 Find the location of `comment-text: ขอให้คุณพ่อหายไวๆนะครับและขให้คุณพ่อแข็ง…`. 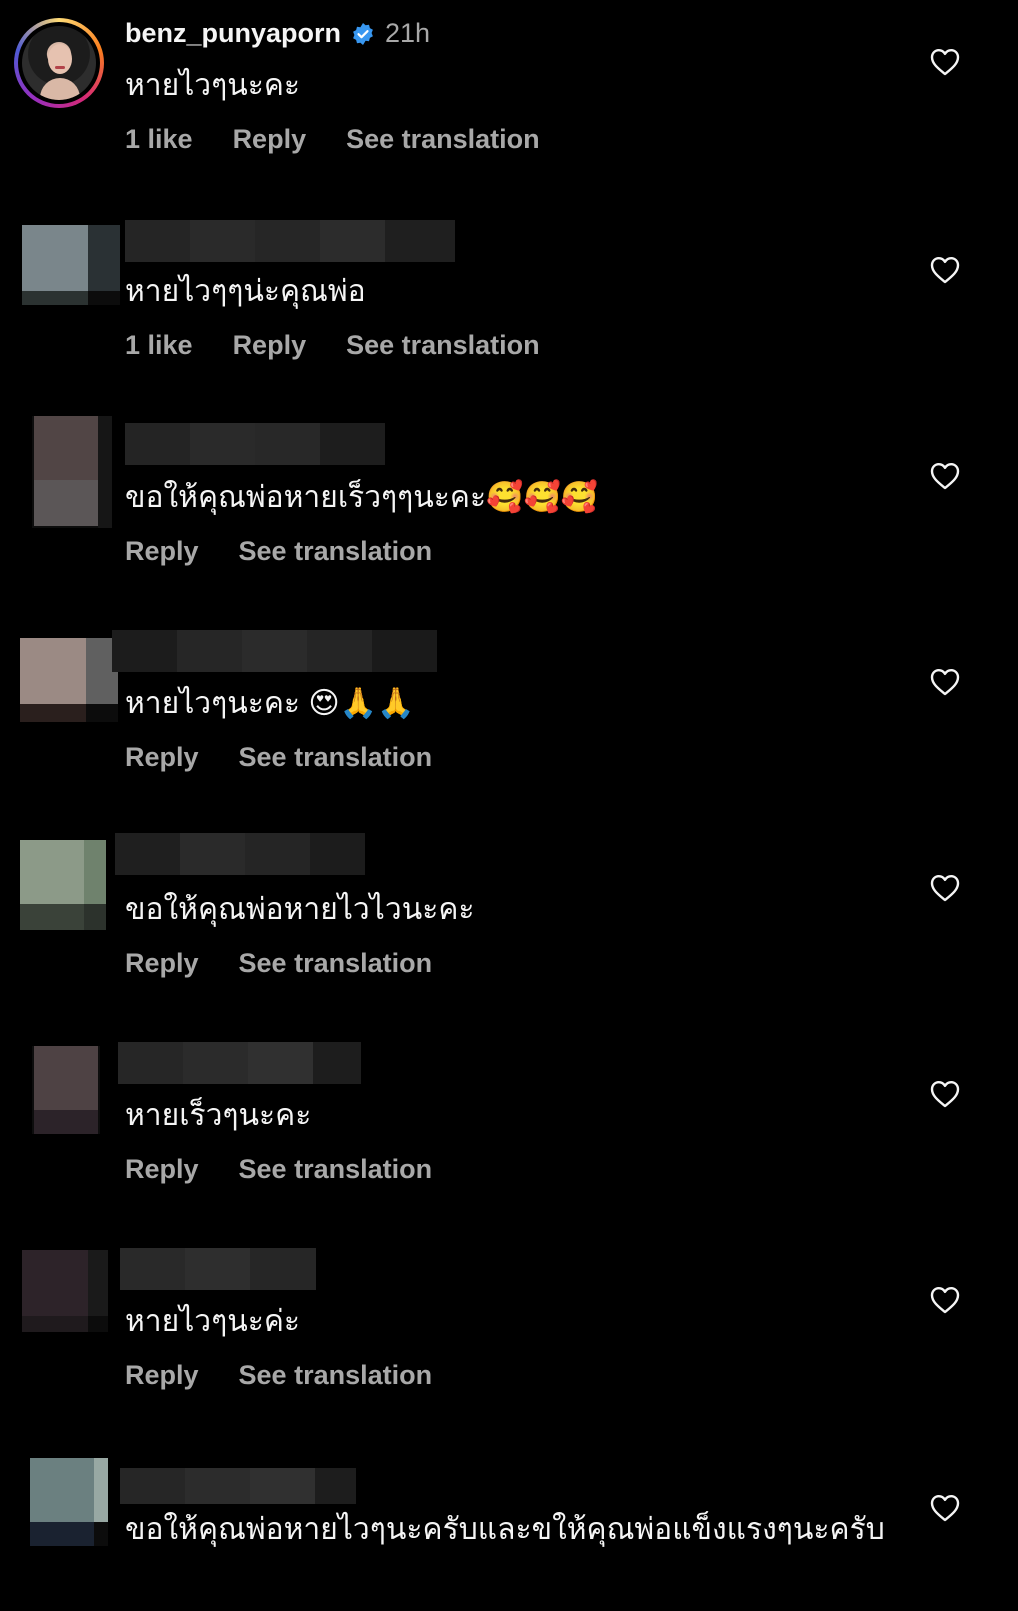

comment-text: ขอให้คุณพ่อหายไวๆนะครับและขให้คุณพ่อแข็ง… is located at coordinates (505, 1529).